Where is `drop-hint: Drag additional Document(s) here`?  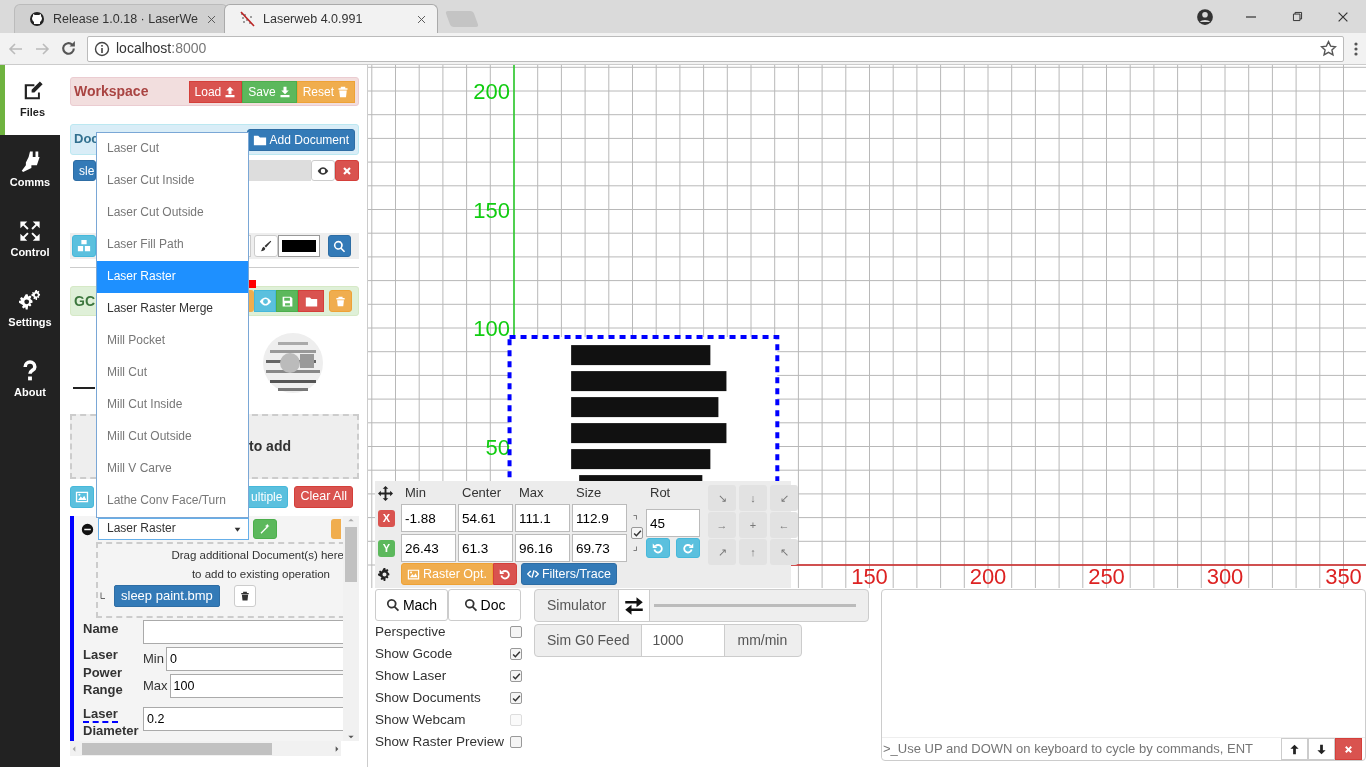
drop-hint: Drag additional Document(s) here is located at coordinates (256, 555).